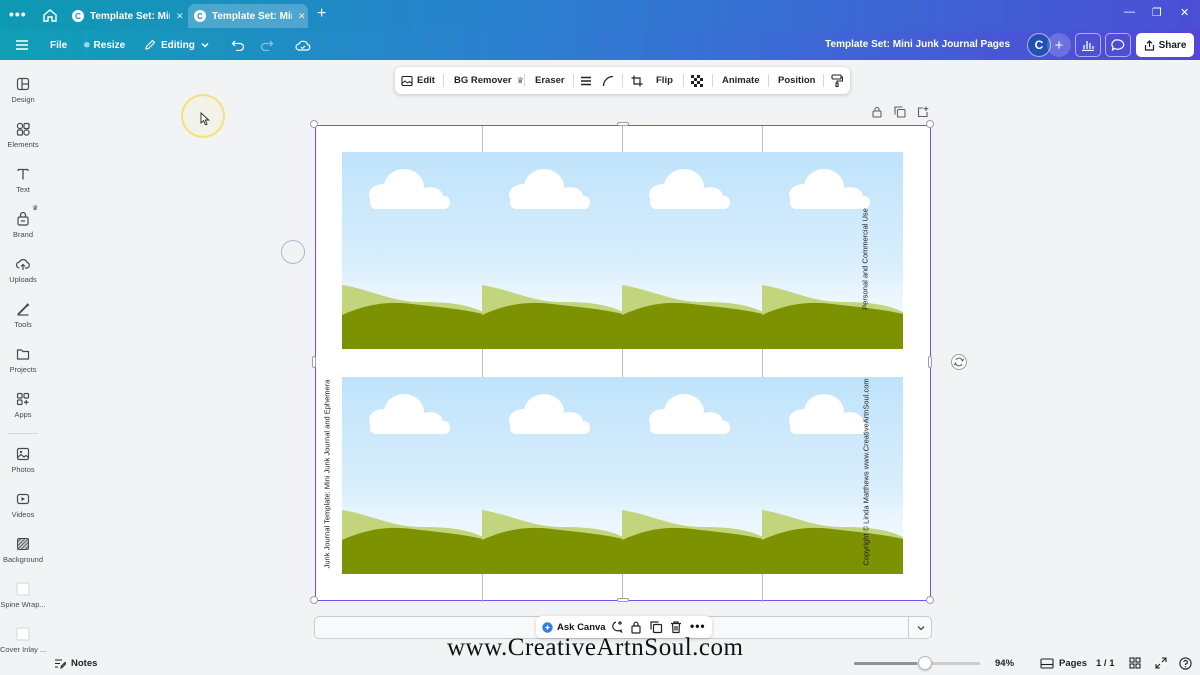 The height and width of the screenshot is (675, 1200). I want to click on new-tab-icon: +, so click(321, 14).